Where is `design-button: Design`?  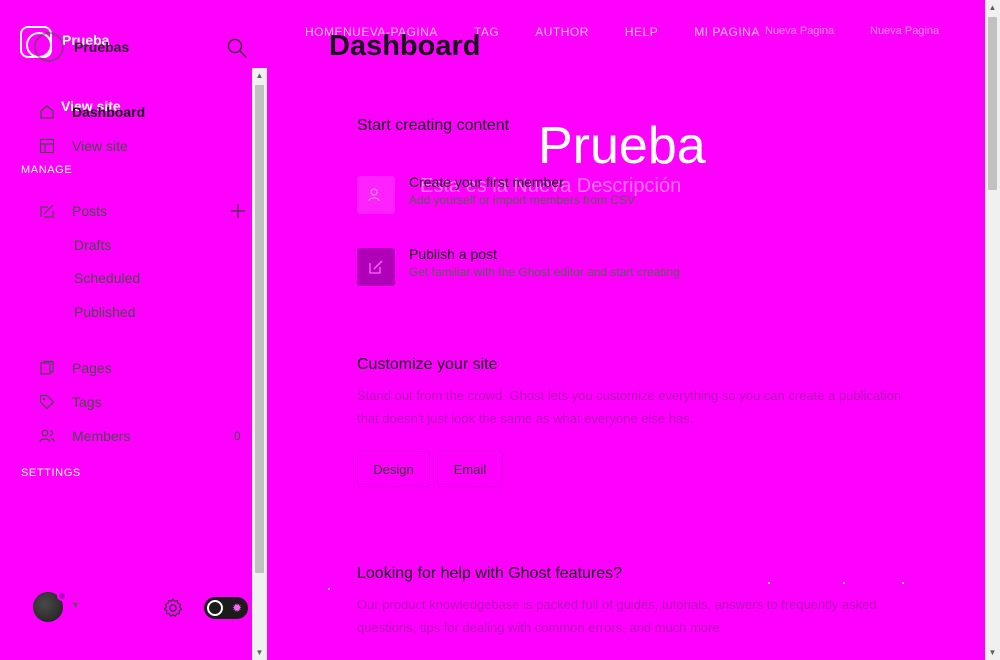 design-button: Design is located at coordinates (393, 469).